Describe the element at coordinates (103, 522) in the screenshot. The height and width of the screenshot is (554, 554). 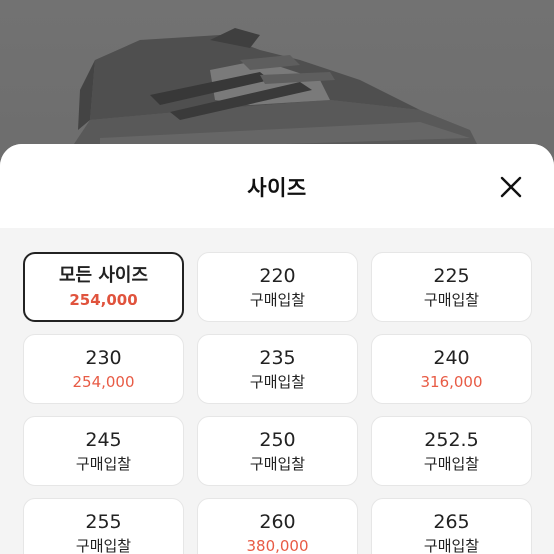
I see `size-label: 255` at that location.